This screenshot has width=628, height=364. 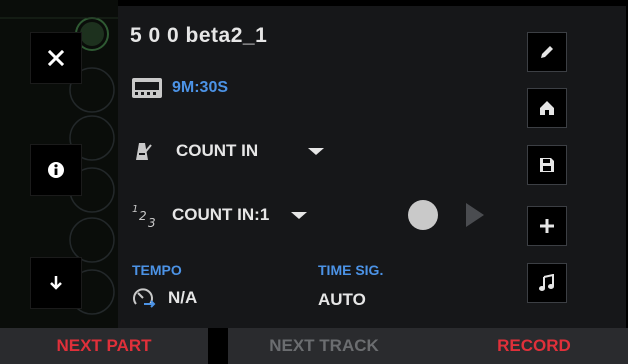 I want to click on close-button, so click(x=56, y=58).